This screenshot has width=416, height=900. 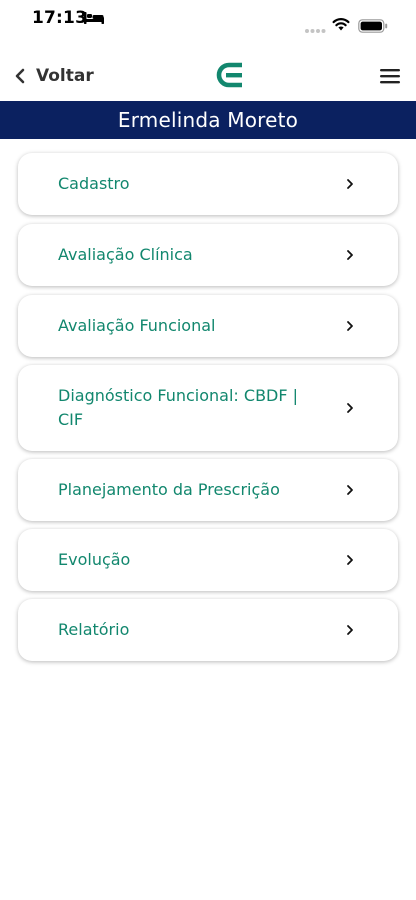 I want to click on status-time: 17:13, so click(x=60, y=18).